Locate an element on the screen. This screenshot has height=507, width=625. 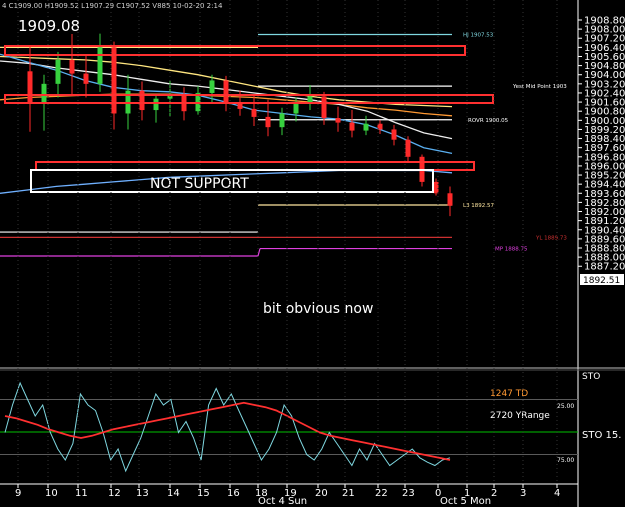
price-tick-label: 1887.20 is located at coordinates (604, 267).